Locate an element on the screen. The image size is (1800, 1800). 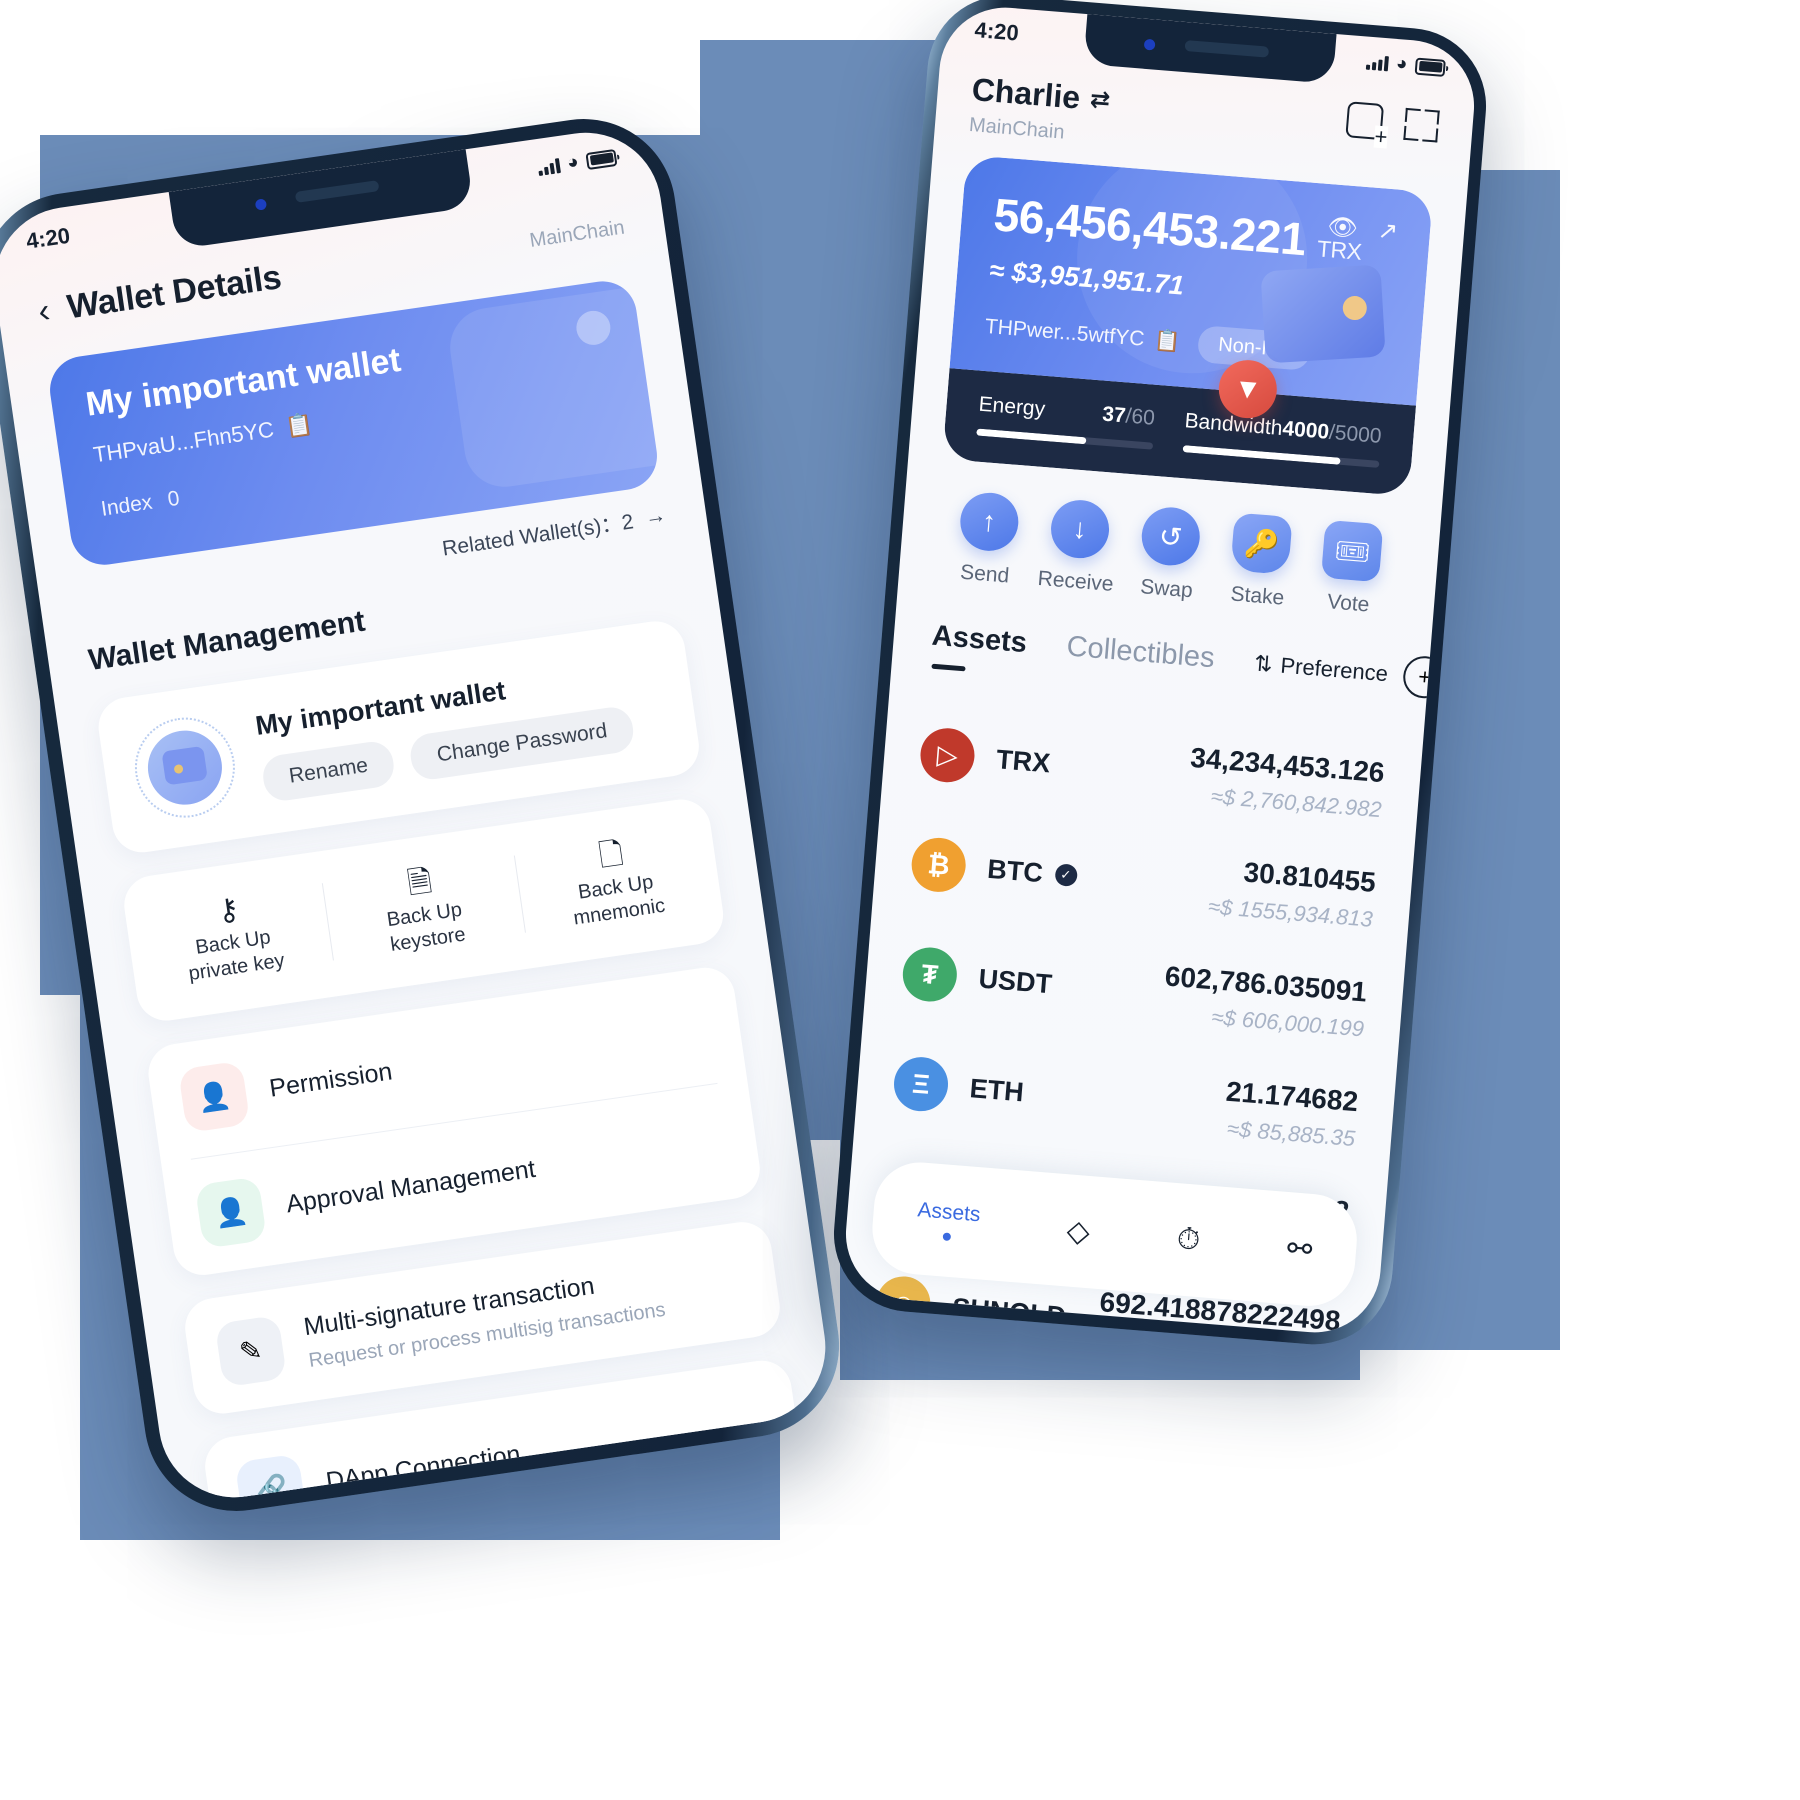
account-chain: MainChain is located at coordinates (1017, 128).